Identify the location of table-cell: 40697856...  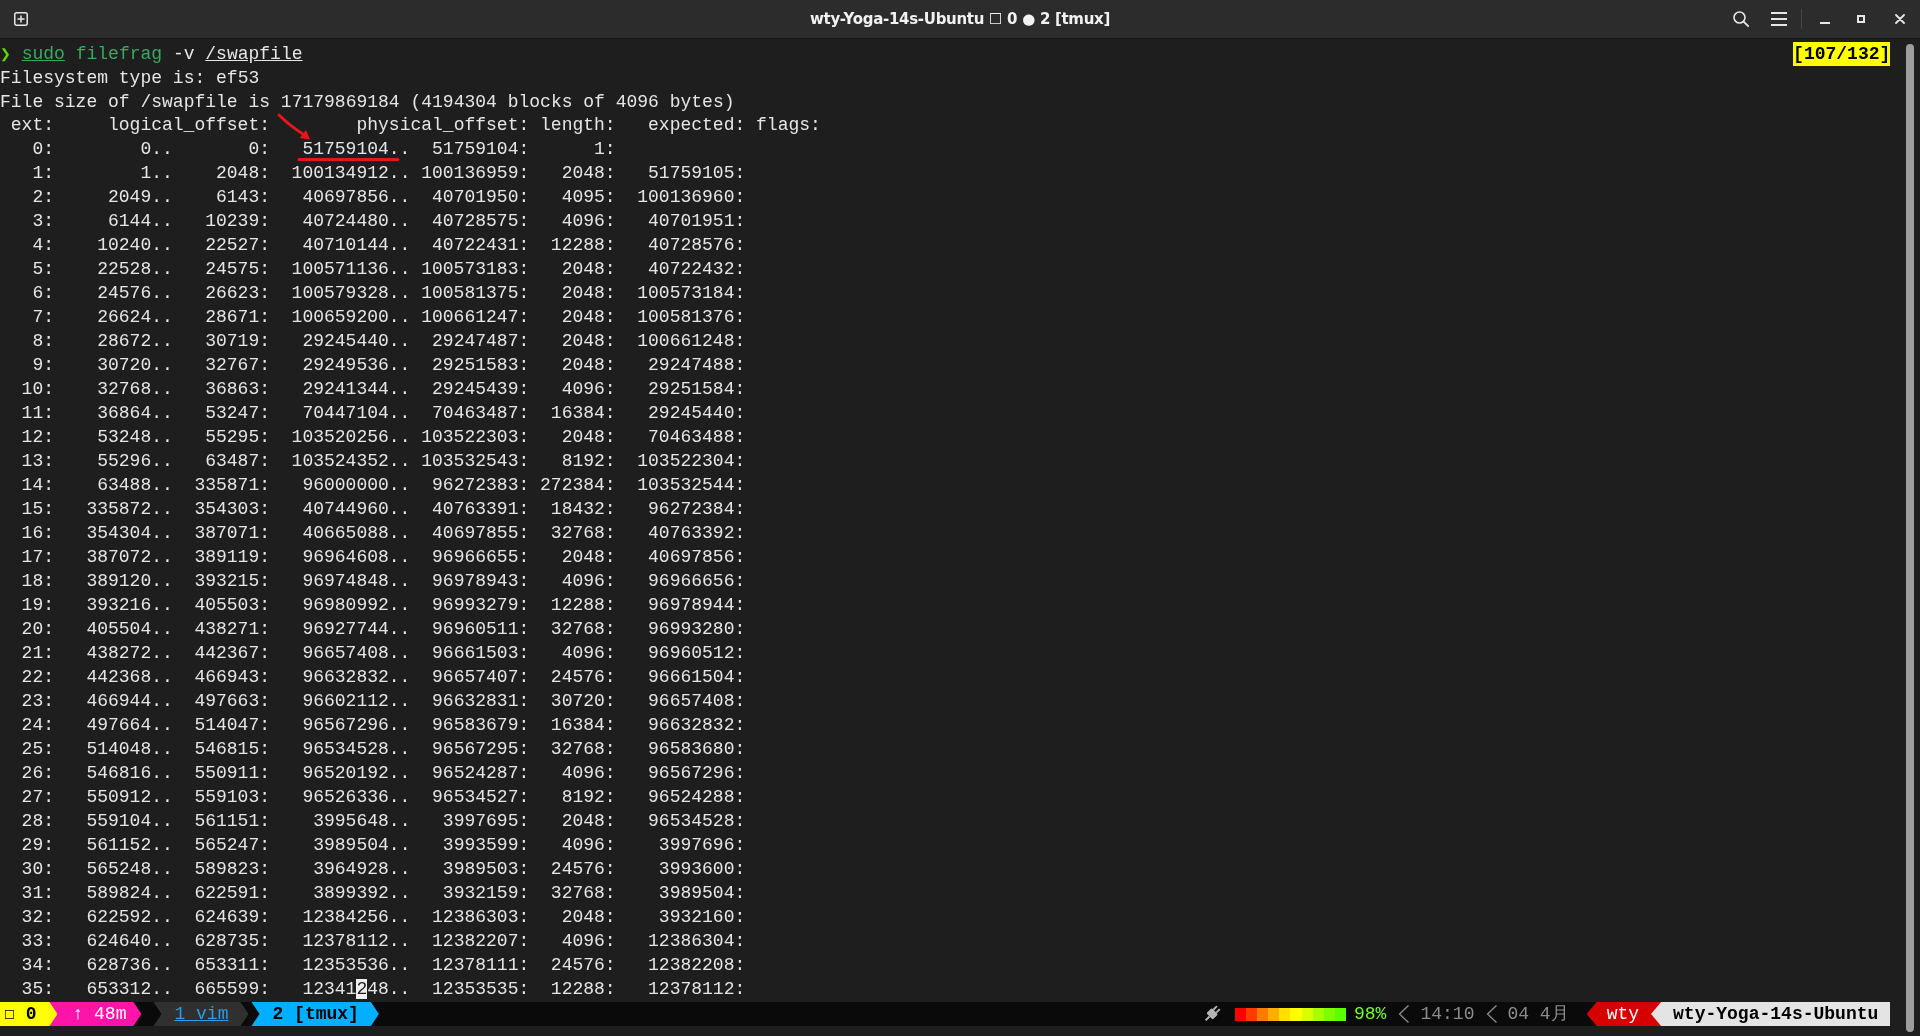
(356, 197).